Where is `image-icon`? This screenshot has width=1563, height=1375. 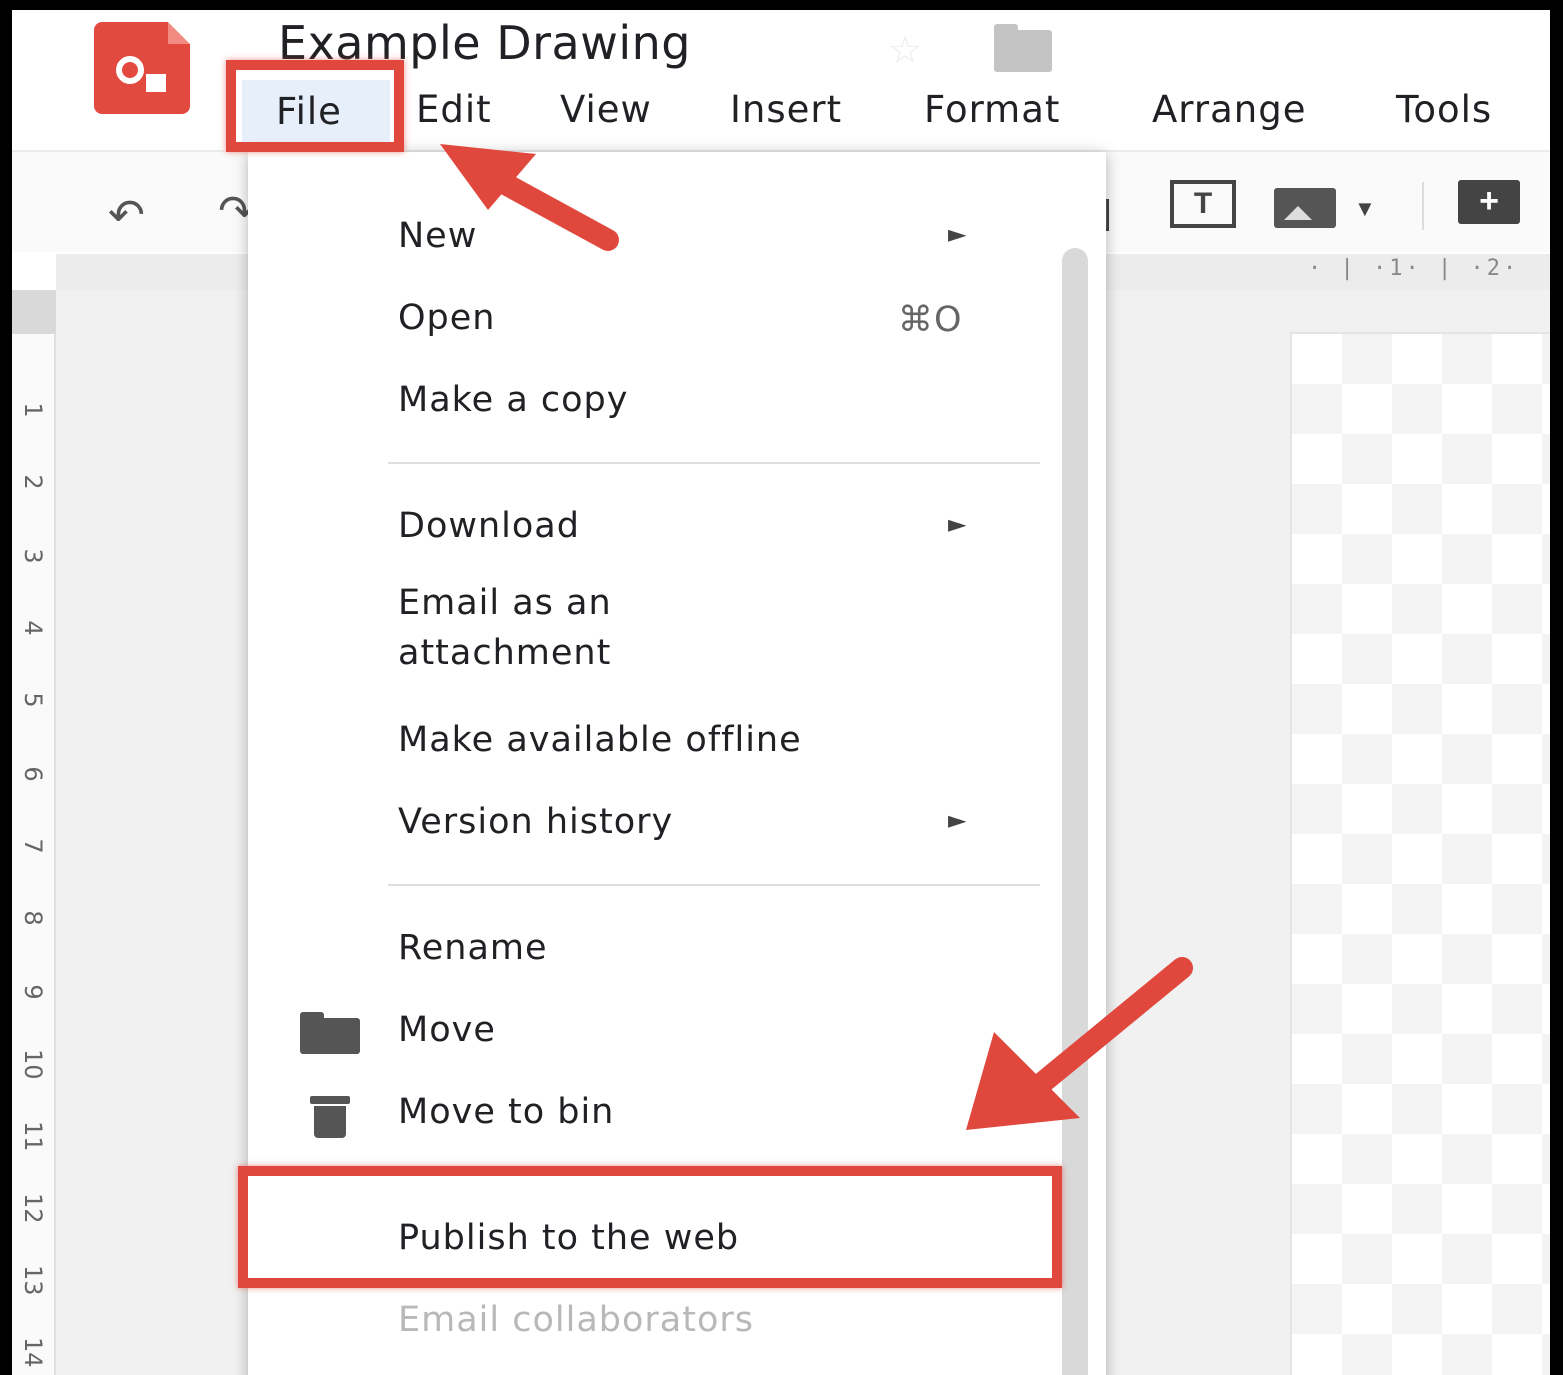
image-icon is located at coordinates (1305, 208).